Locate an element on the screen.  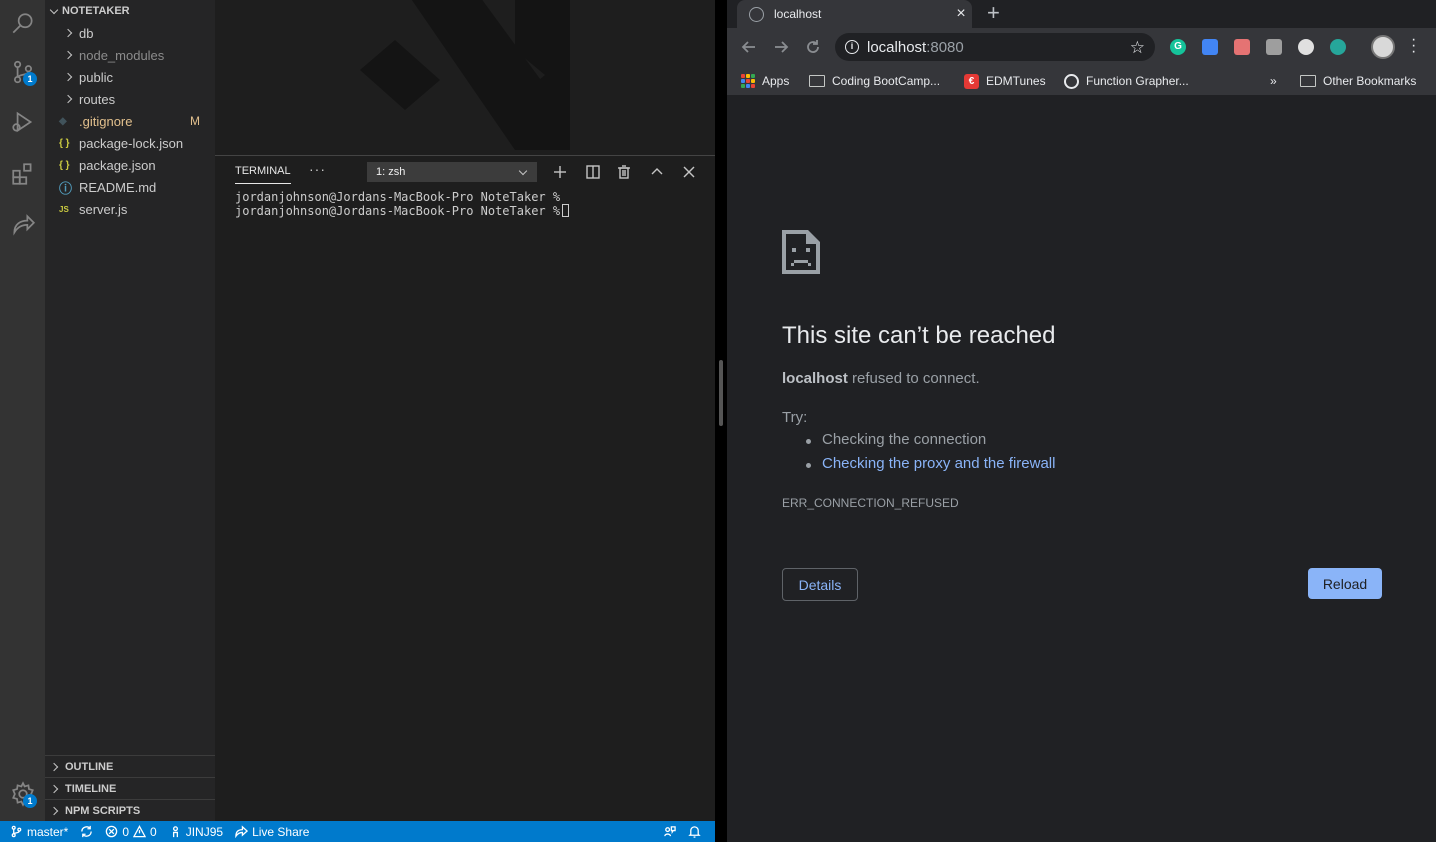
details-button: Details is located at coordinates (820, 584).